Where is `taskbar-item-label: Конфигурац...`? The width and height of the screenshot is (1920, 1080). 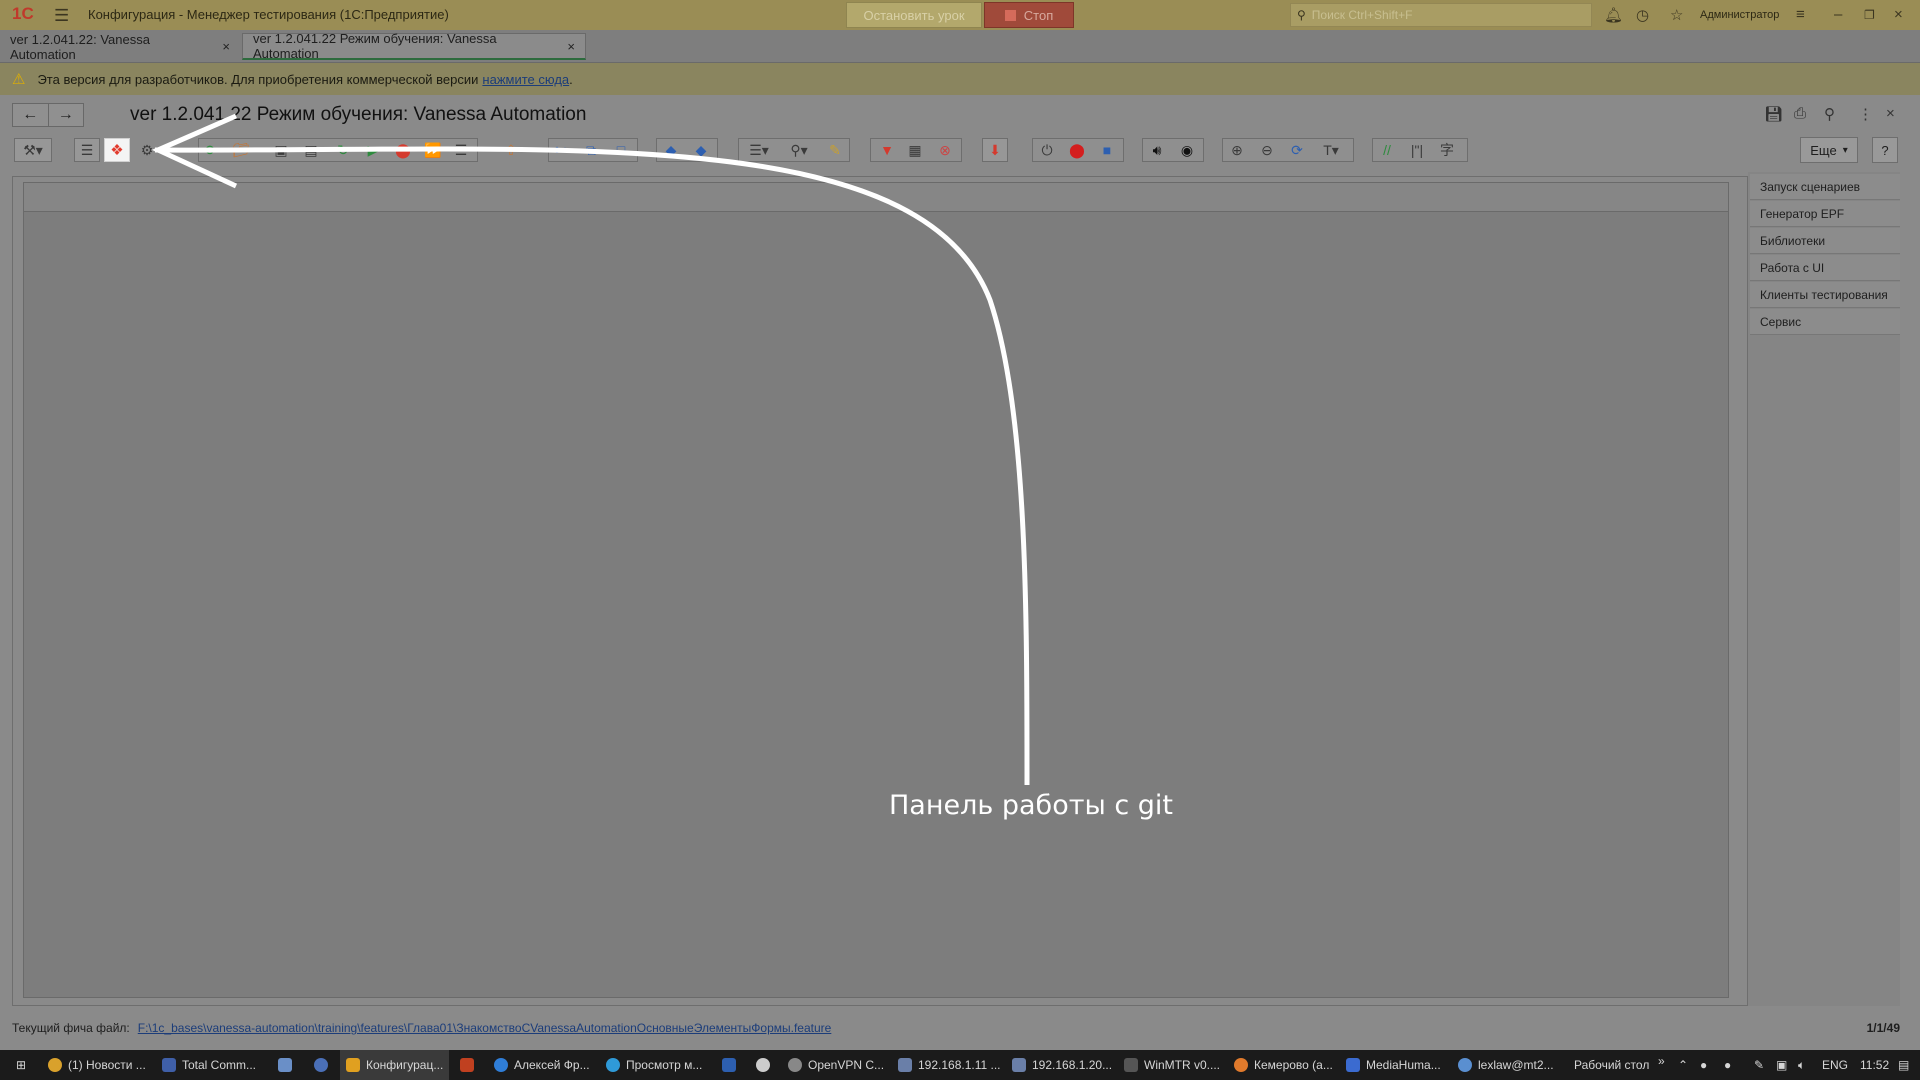
taskbar-item-label: Конфигурац... is located at coordinates (405, 1065).